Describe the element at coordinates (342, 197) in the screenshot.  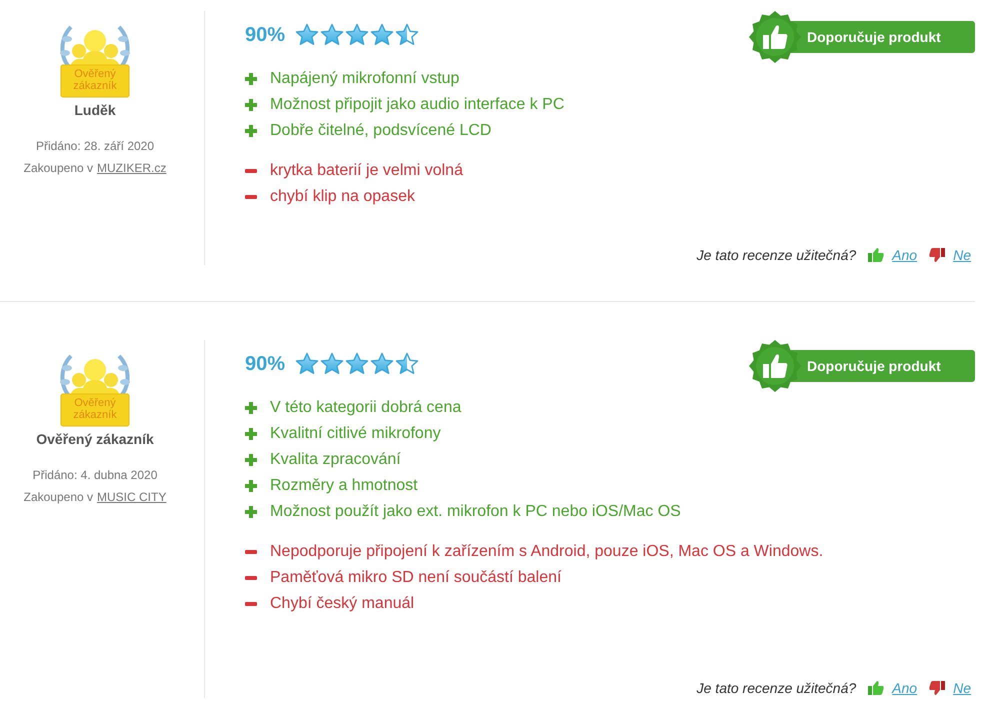
I see `con-text: chybí klip na opasek` at that location.